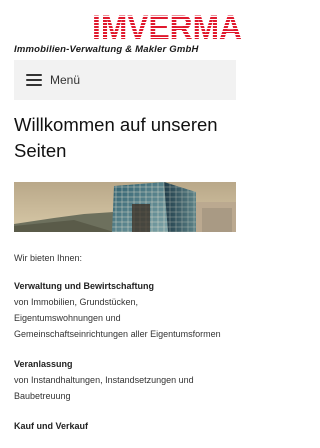 Image resolution: width=320 pixels, height=448 pixels. What do you see at coordinates (125, 80) in the screenshot?
I see `menu-toggle: Menü` at bounding box center [125, 80].